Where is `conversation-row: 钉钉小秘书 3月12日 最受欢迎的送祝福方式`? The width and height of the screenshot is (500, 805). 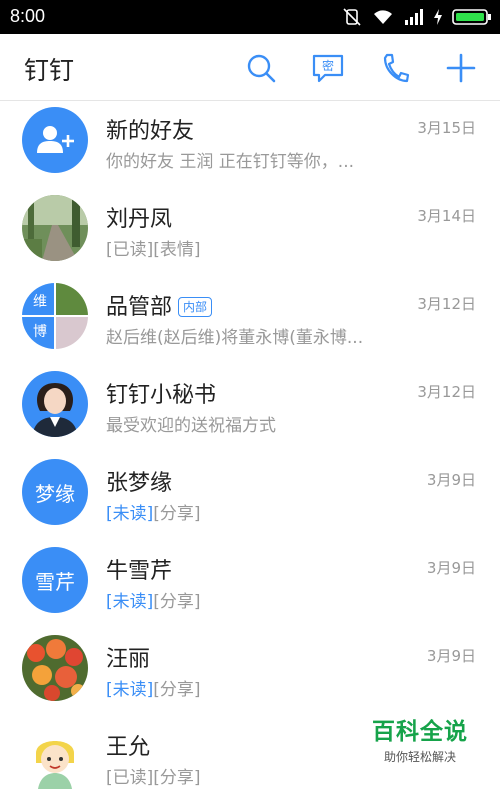
conversation-row: 钉钉小秘书 3月12日 最受欢迎的送祝福方式 is located at coordinates (250, 409).